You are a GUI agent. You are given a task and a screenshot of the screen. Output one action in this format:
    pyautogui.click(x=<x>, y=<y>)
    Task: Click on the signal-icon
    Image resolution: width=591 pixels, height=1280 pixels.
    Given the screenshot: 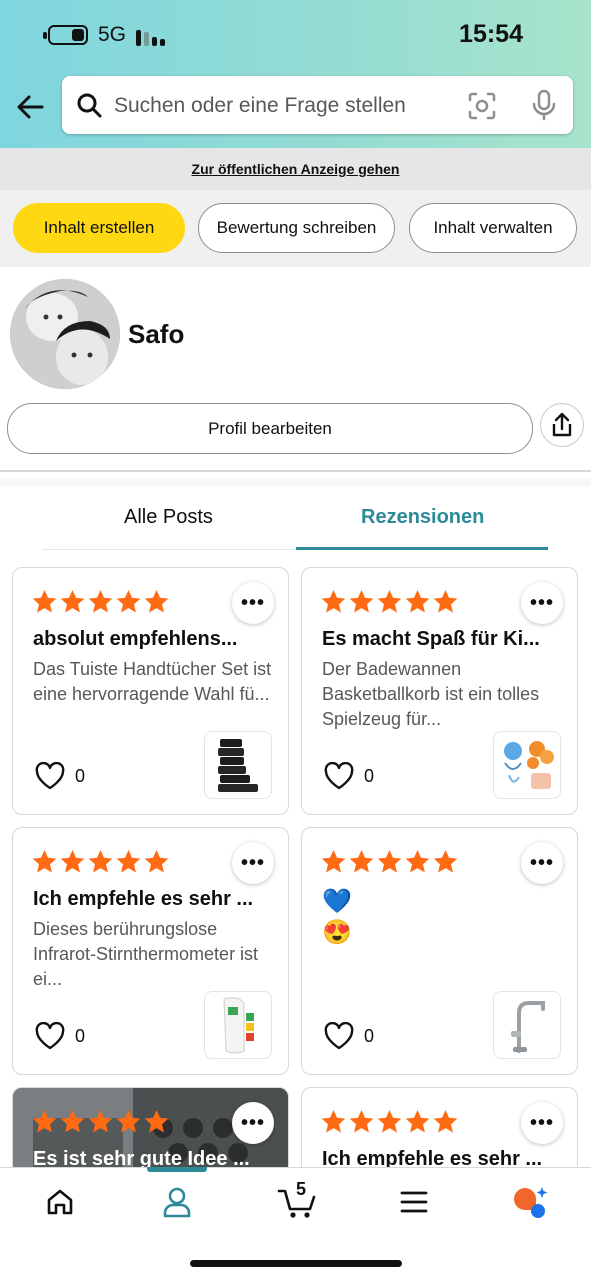 What is the action you would take?
    pyautogui.click(x=152, y=36)
    